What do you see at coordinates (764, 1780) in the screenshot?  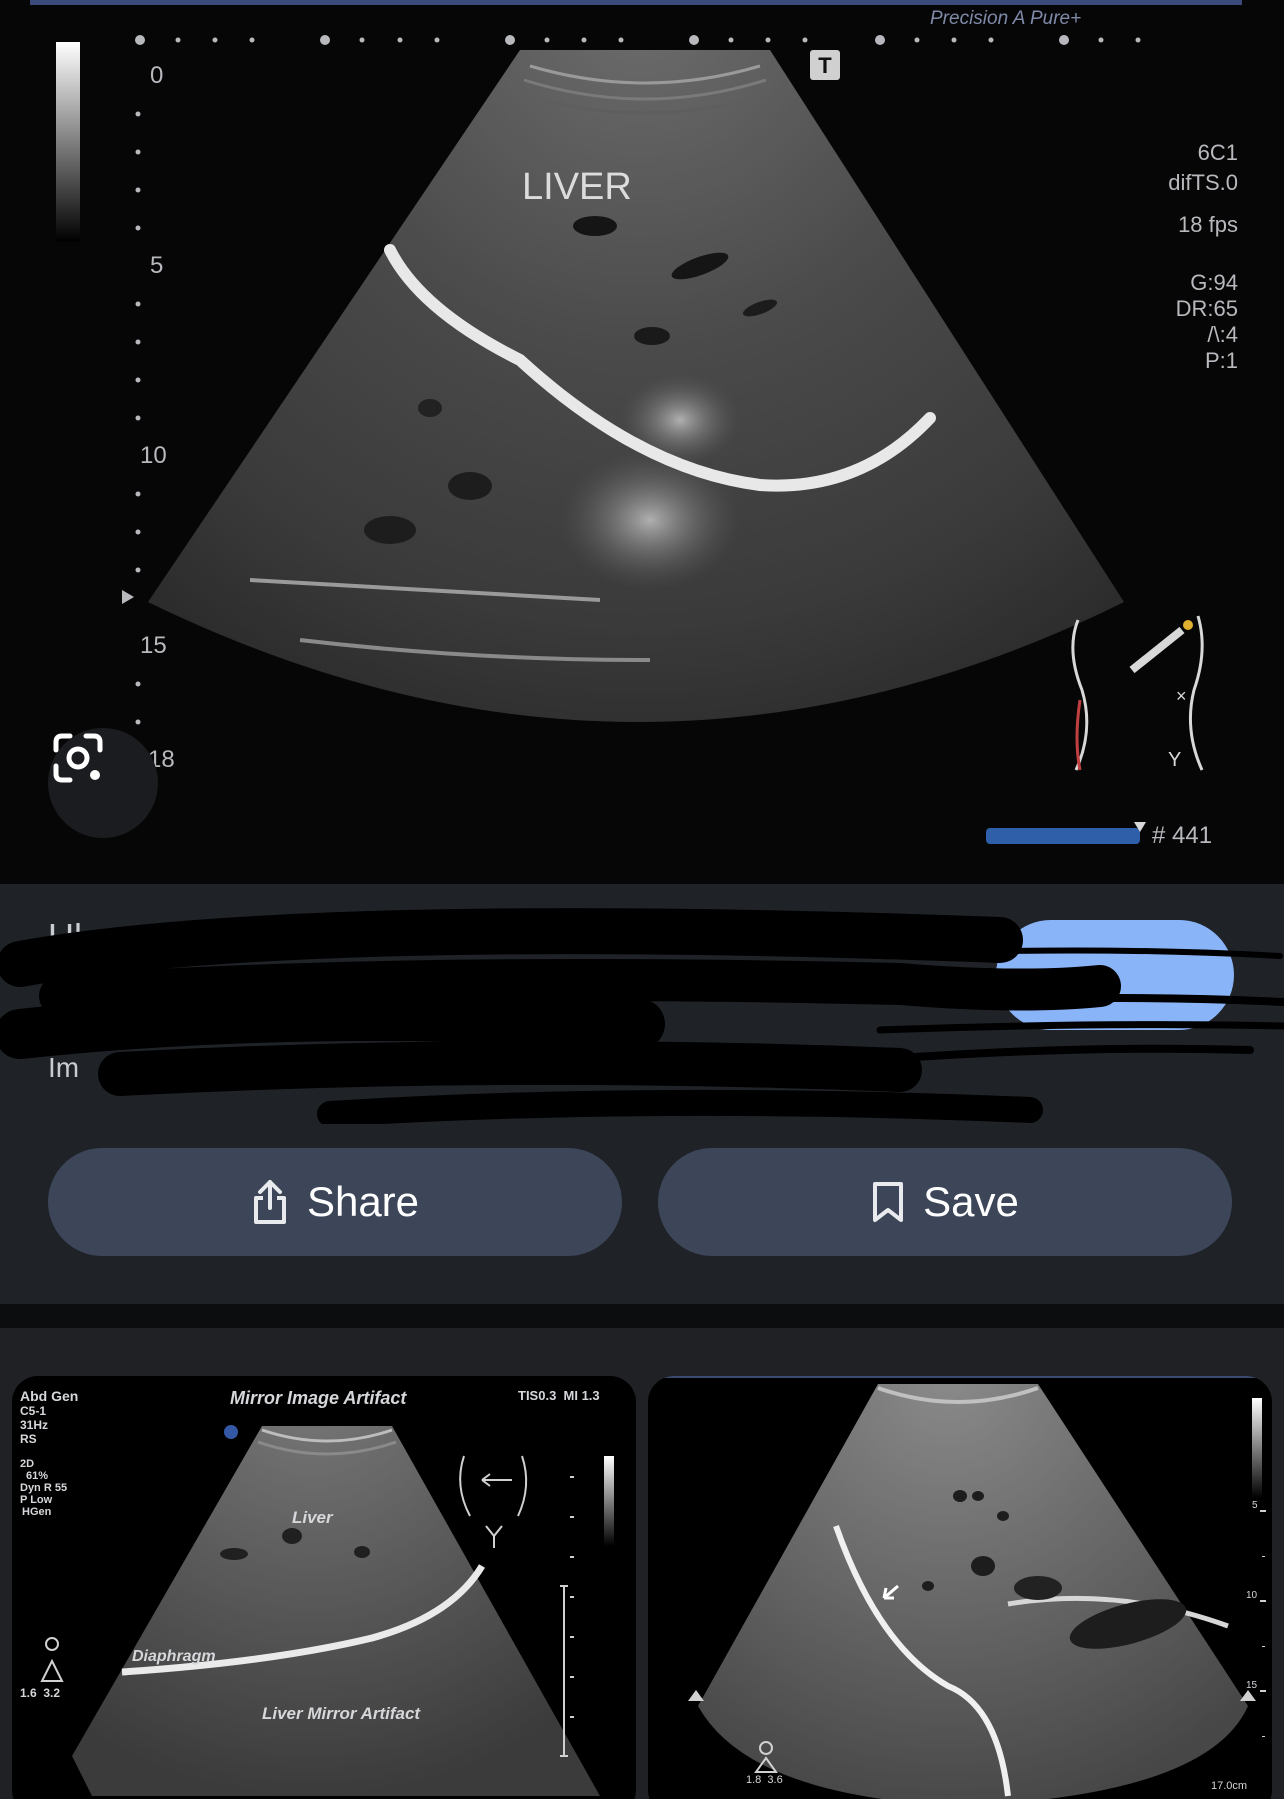 I see `thumb2-footer-info: 1.8 3.6` at bounding box center [764, 1780].